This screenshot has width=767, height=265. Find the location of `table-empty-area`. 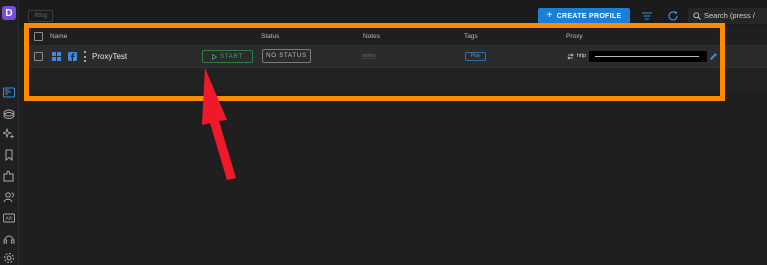

table-empty-area is located at coordinates (396, 80).